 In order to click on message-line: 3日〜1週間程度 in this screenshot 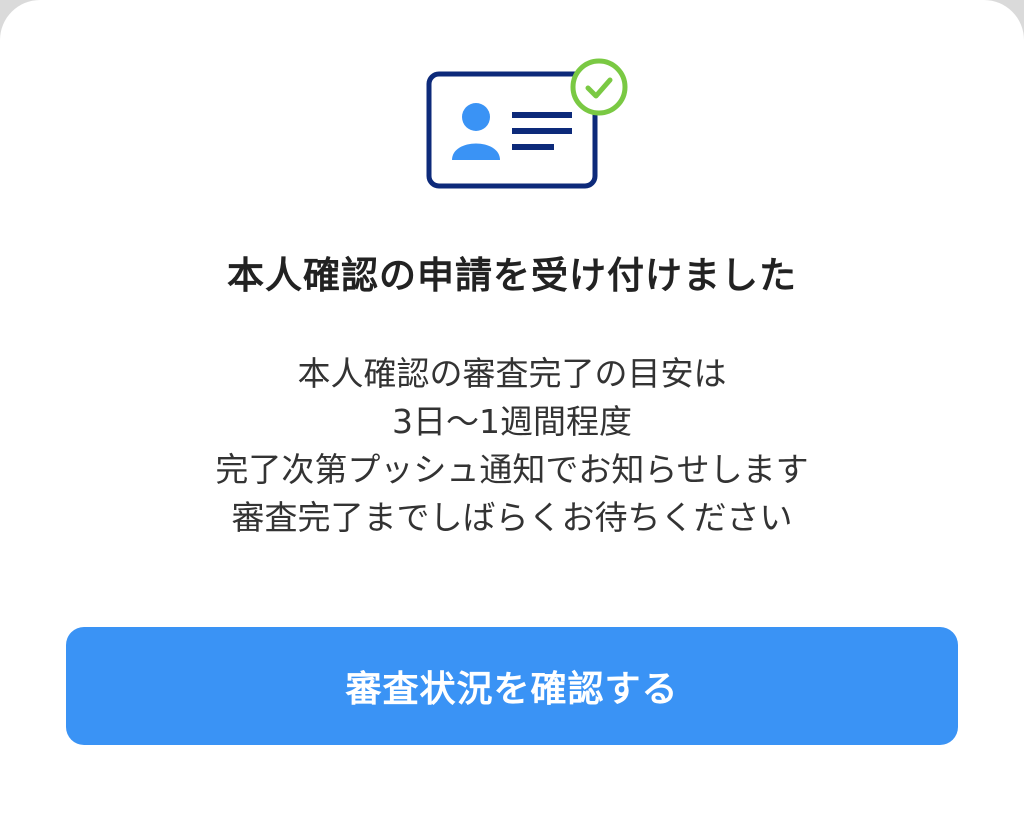, I will do `click(512, 421)`.